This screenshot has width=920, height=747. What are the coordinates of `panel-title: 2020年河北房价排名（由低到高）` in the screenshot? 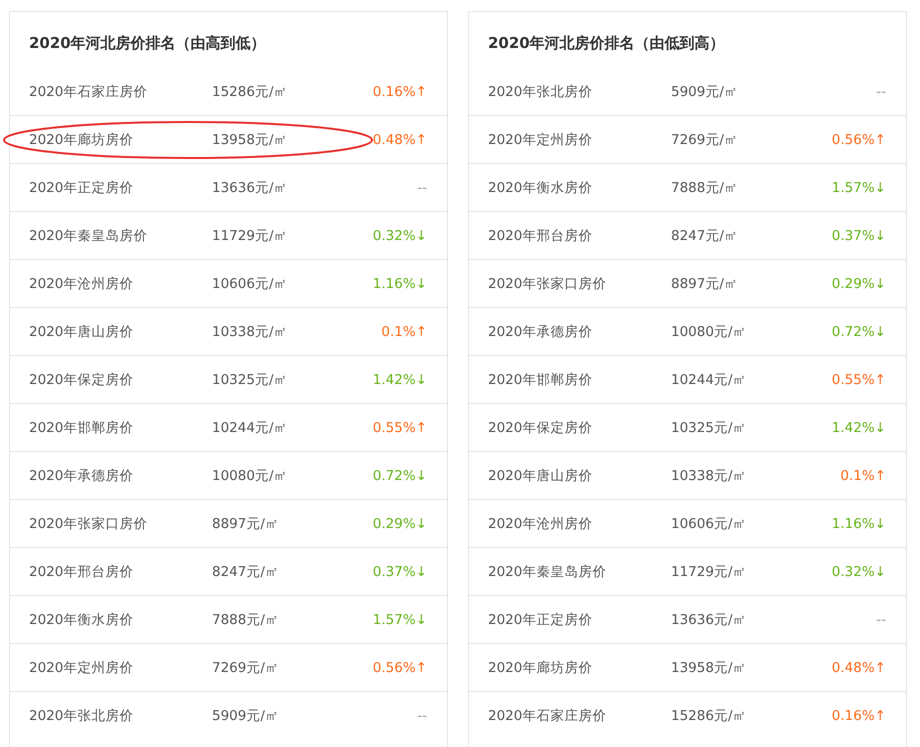 It's located at (606, 43).